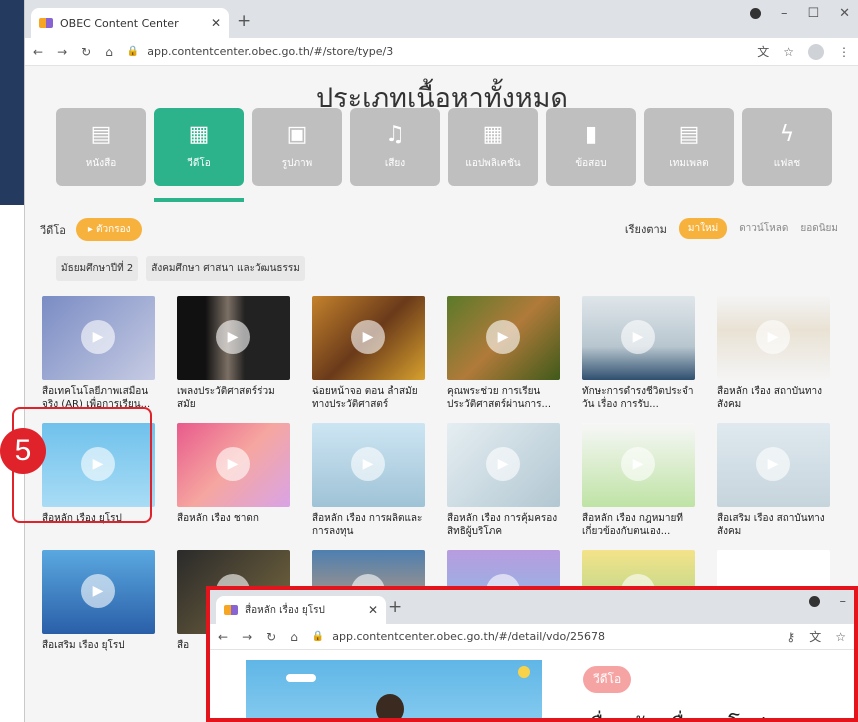  What do you see at coordinates (109, 229) in the screenshot?
I see `filter-button: ▸ ตัวกรอง` at bounding box center [109, 229].